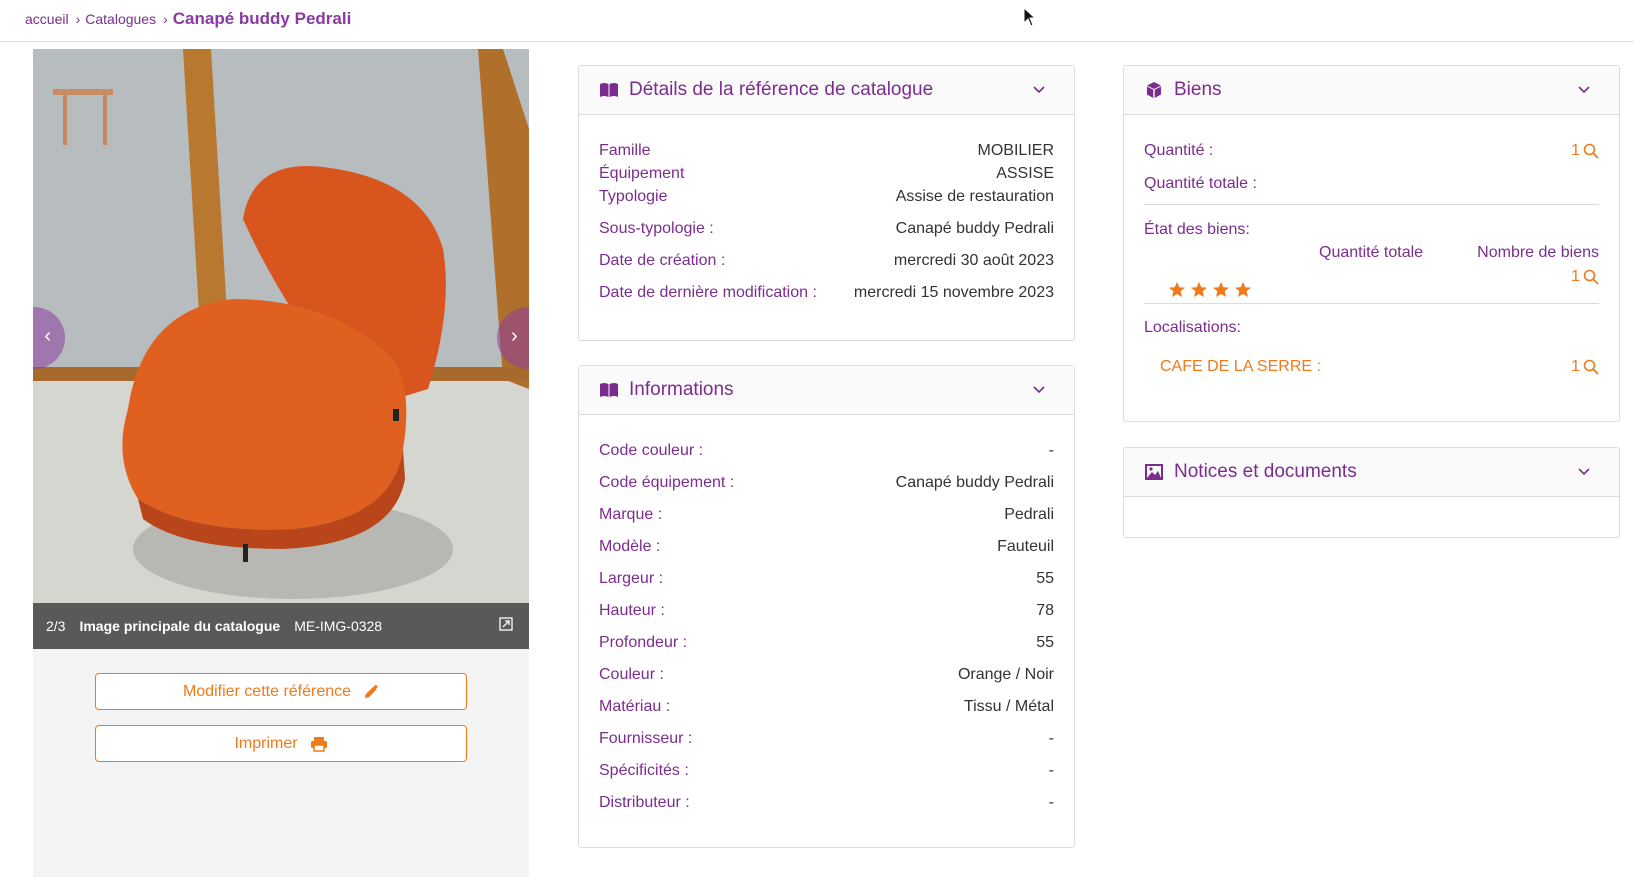 The height and width of the screenshot is (877, 1634). I want to click on biens-panel-header: Biens, so click(1371, 90).